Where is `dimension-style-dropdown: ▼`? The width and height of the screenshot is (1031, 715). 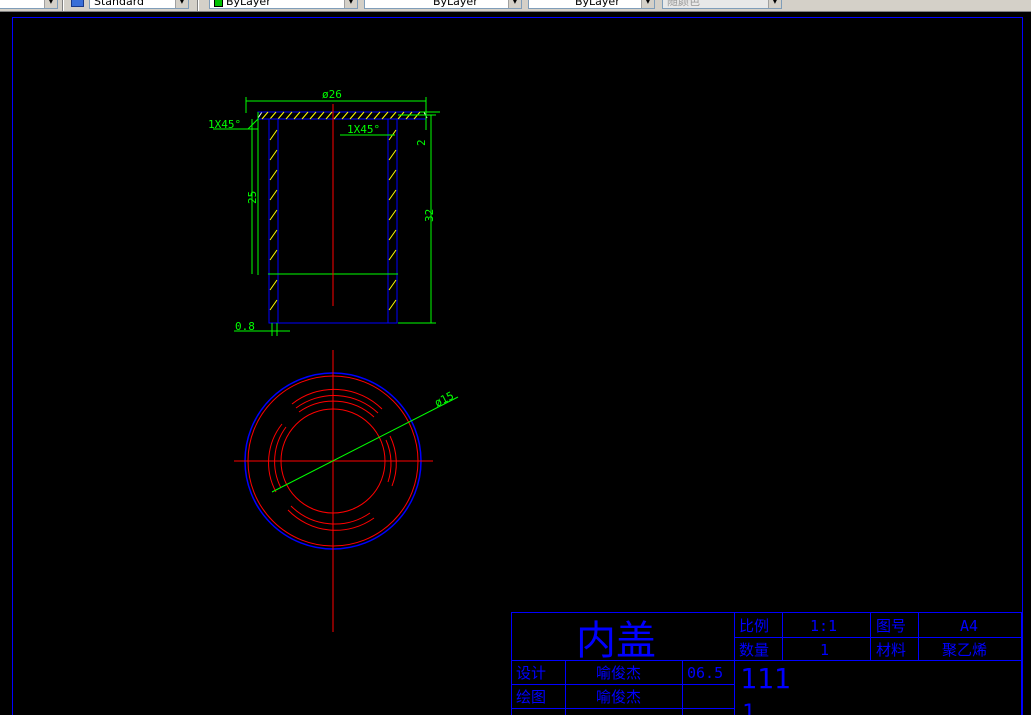
dimension-style-dropdown: ▼ is located at coordinates (29, 4).